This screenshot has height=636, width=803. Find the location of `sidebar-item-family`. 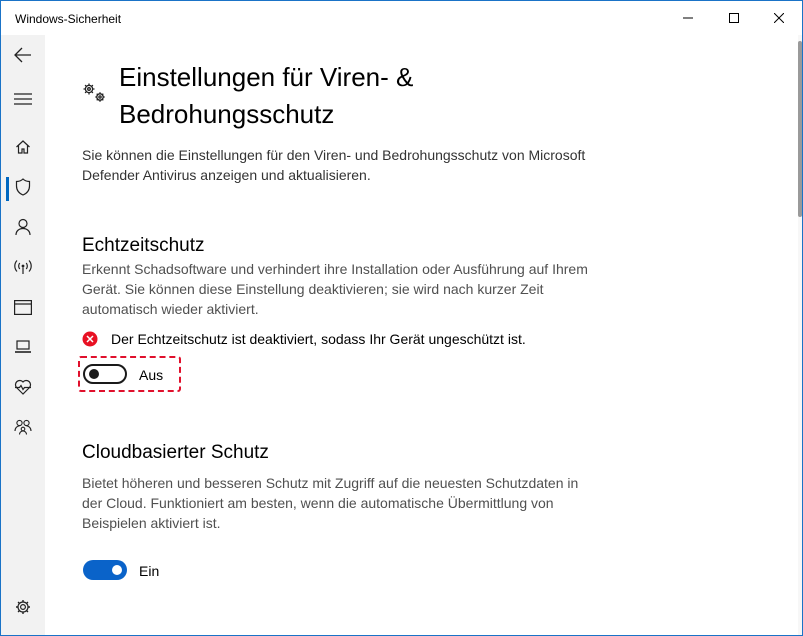

sidebar-item-family is located at coordinates (23, 427).